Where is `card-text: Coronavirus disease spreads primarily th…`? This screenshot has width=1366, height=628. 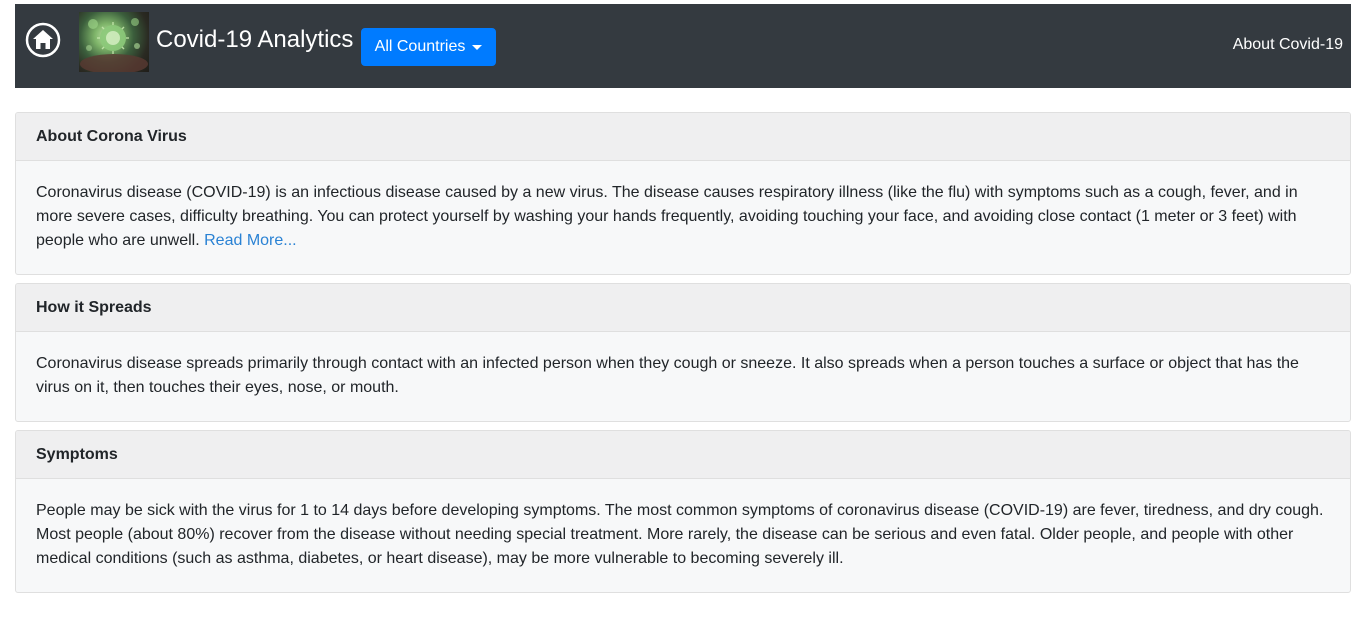
card-text: Coronavirus disease spreads primarily th… is located at coordinates (667, 375).